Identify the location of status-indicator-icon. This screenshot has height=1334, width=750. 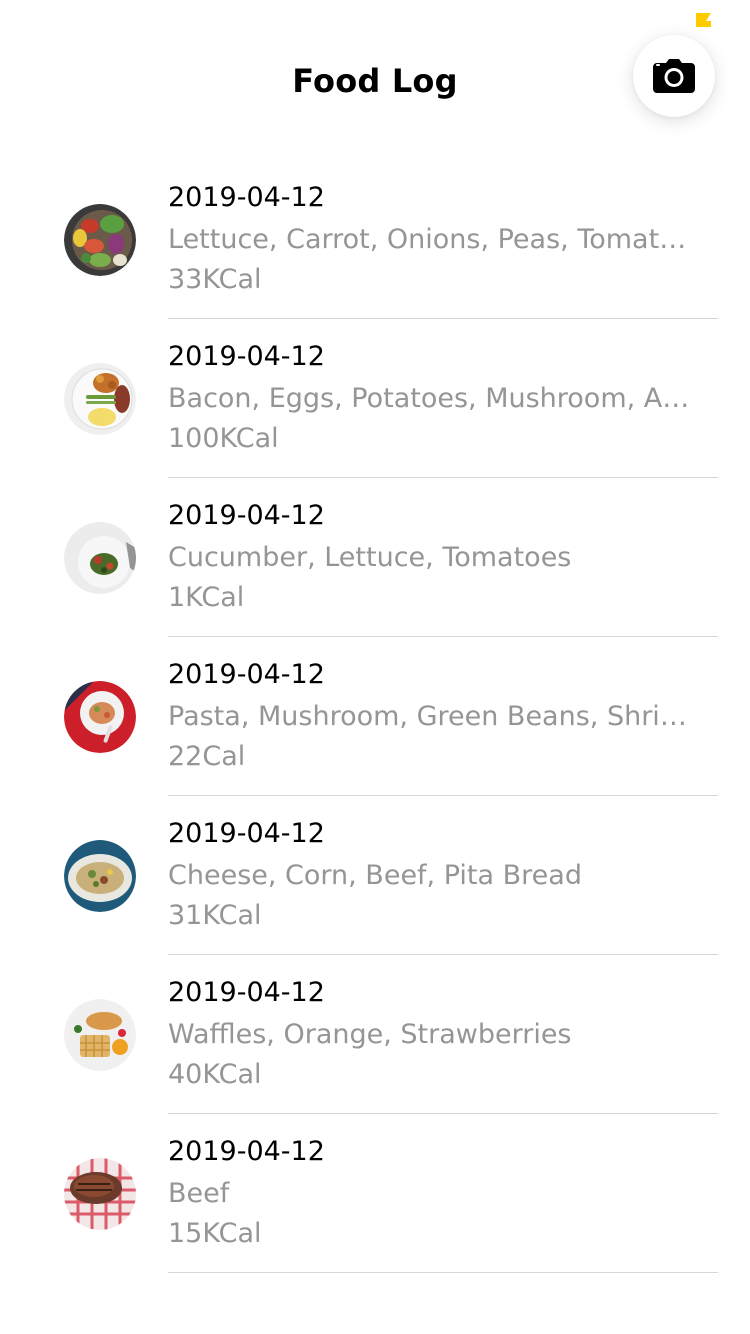
(703, 19).